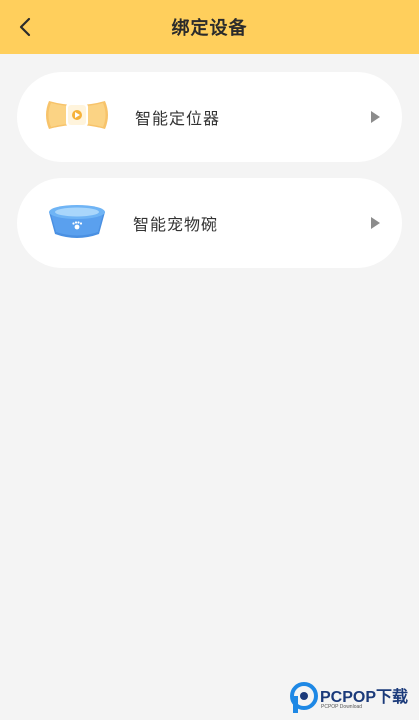 The width and height of the screenshot is (419, 720). I want to click on back-button, so click(25, 27).